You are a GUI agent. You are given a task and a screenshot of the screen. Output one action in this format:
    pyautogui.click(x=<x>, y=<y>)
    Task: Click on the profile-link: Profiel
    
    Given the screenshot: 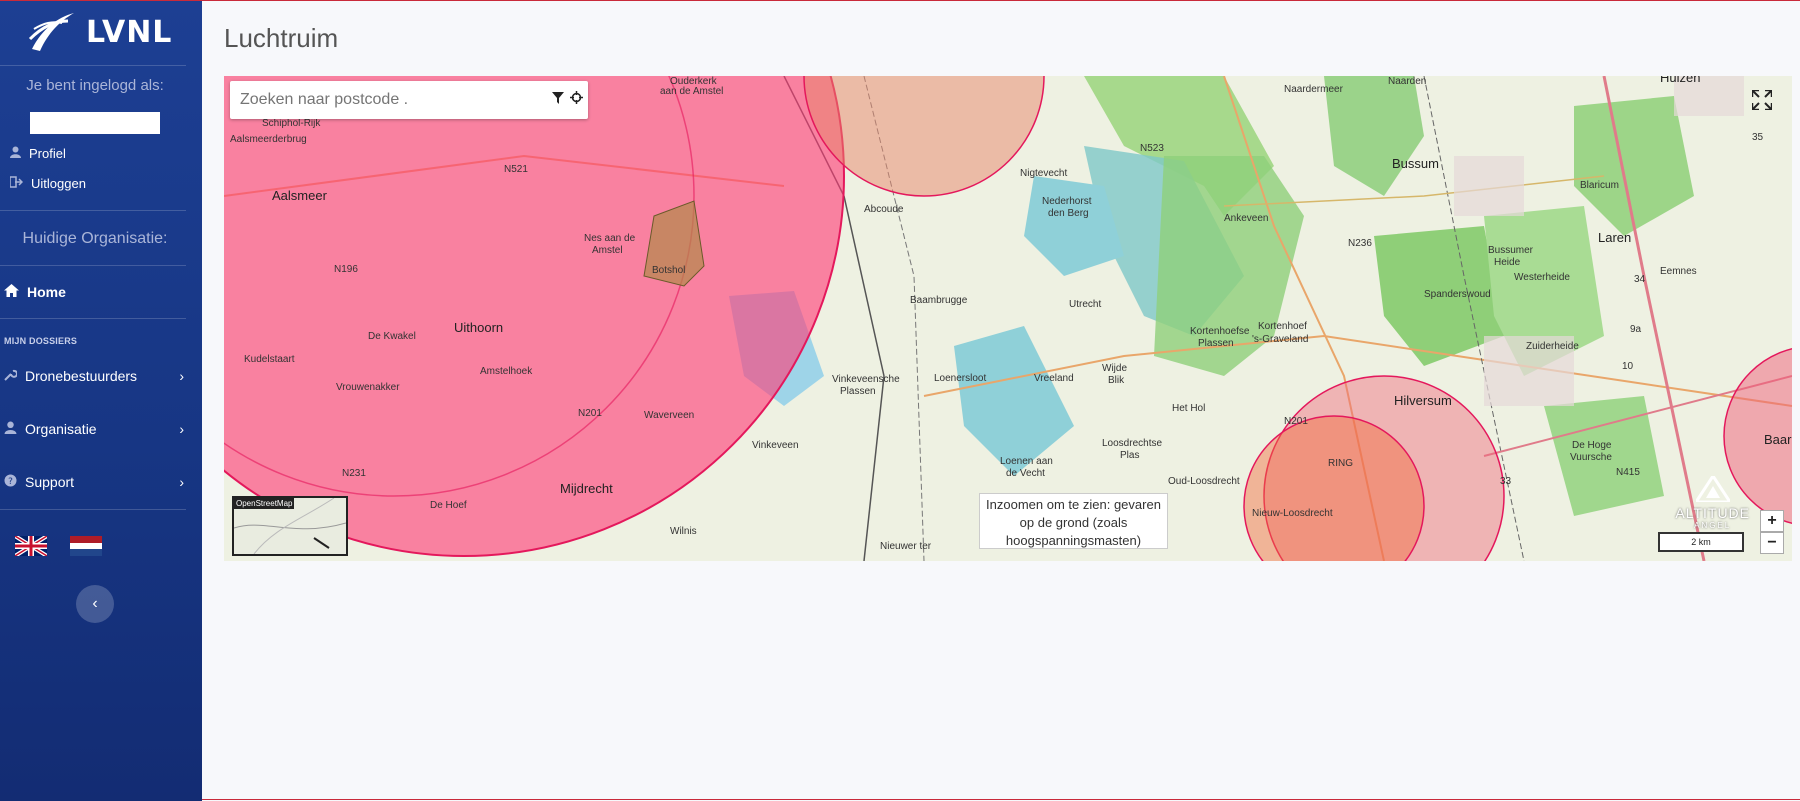 What is the action you would take?
    pyautogui.click(x=38, y=153)
    